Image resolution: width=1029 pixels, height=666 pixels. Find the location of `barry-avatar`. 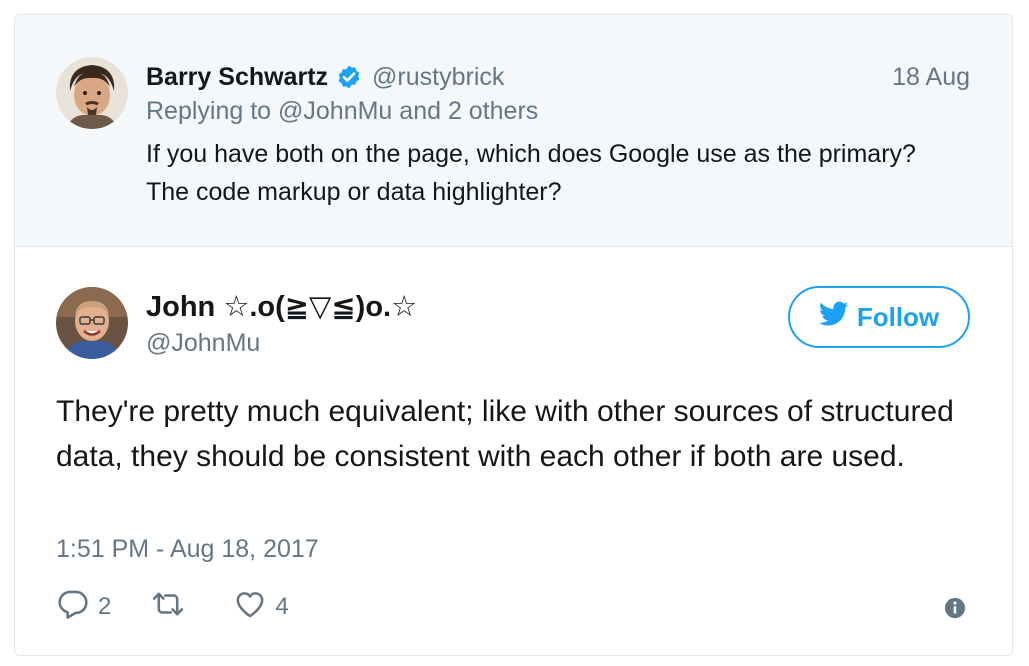

barry-avatar is located at coordinates (92, 93).